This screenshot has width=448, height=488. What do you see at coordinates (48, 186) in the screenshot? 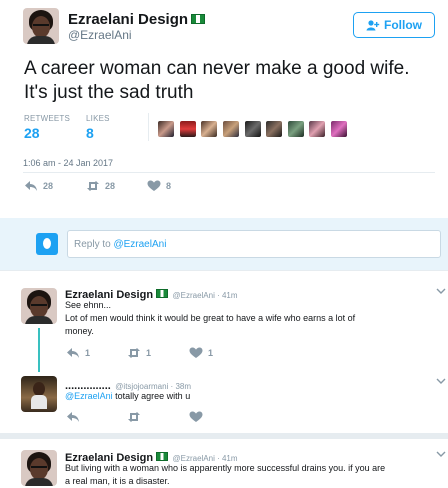
I see `reply-count: 28` at bounding box center [48, 186].